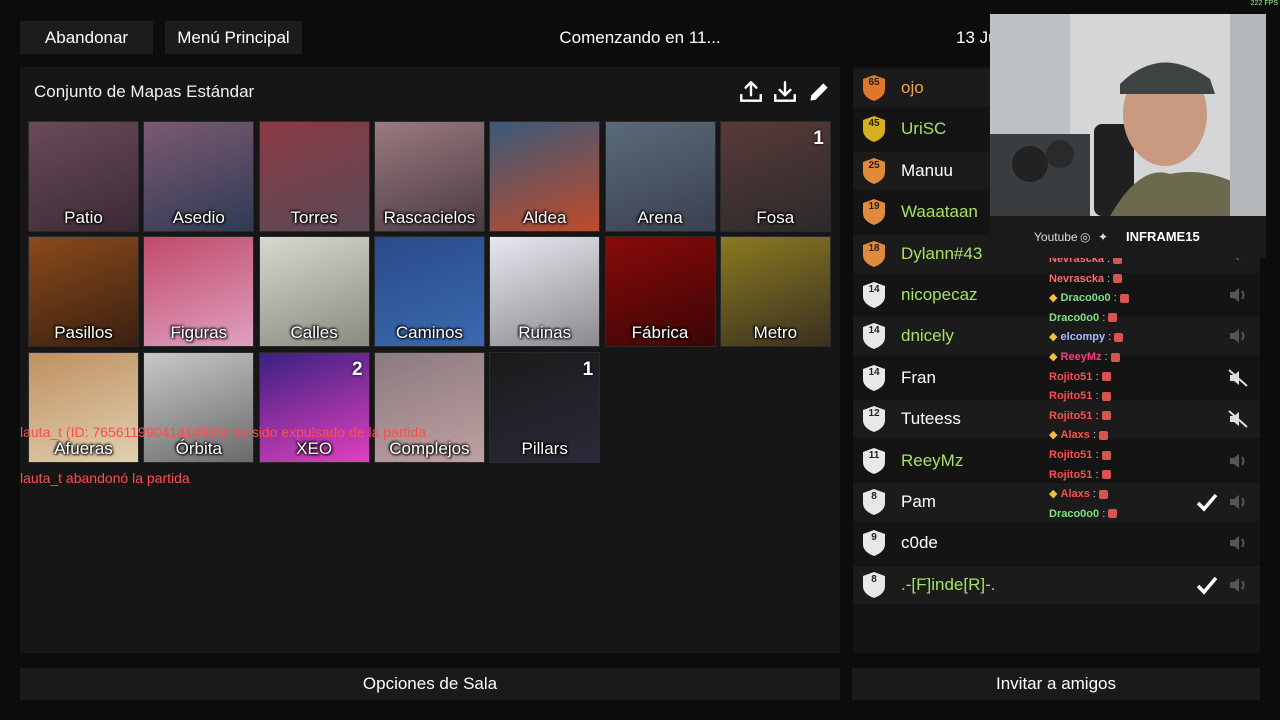 The width and height of the screenshot is (1280, 720). I want to click on map-name: Órbita, so click(198, 448).